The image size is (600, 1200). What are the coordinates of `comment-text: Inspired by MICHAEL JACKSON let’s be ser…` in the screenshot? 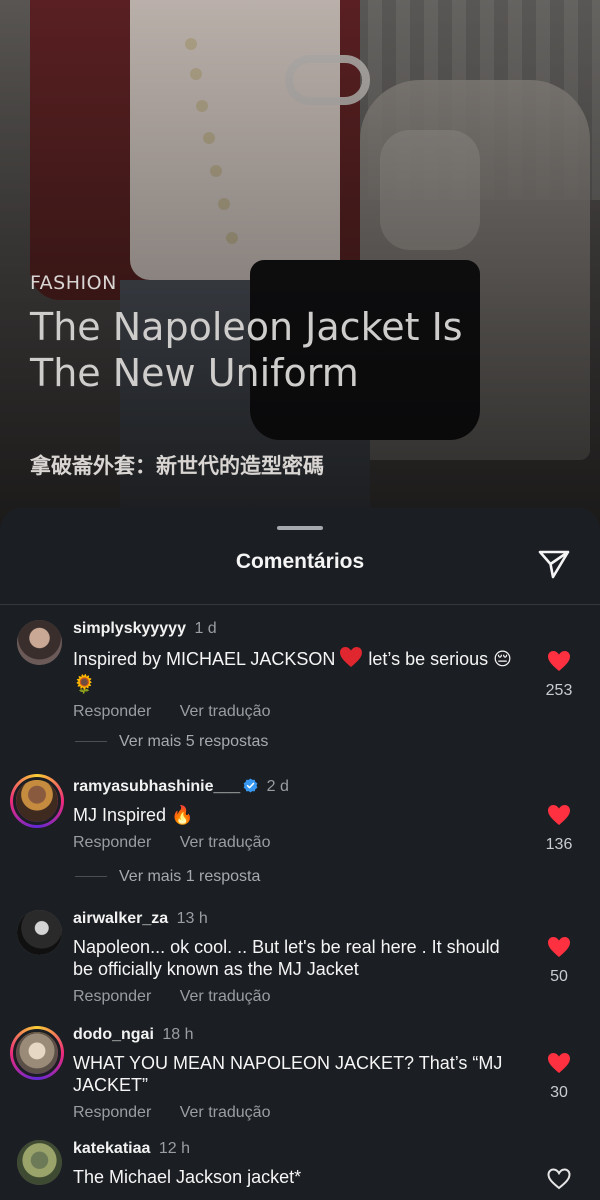 It's located at (293, 670).